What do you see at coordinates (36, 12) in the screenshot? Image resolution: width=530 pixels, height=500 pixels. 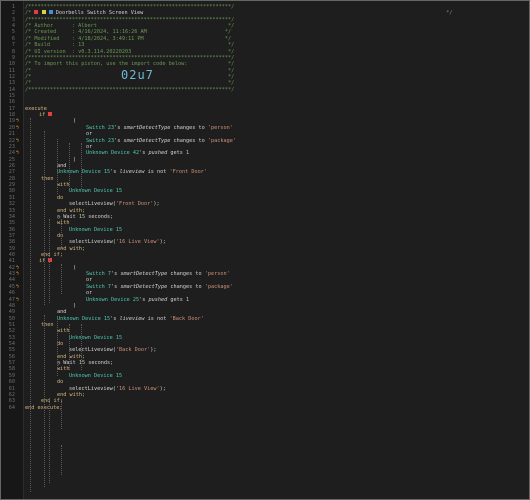 I see `red-square-icon` at bounding box center [36, 12].